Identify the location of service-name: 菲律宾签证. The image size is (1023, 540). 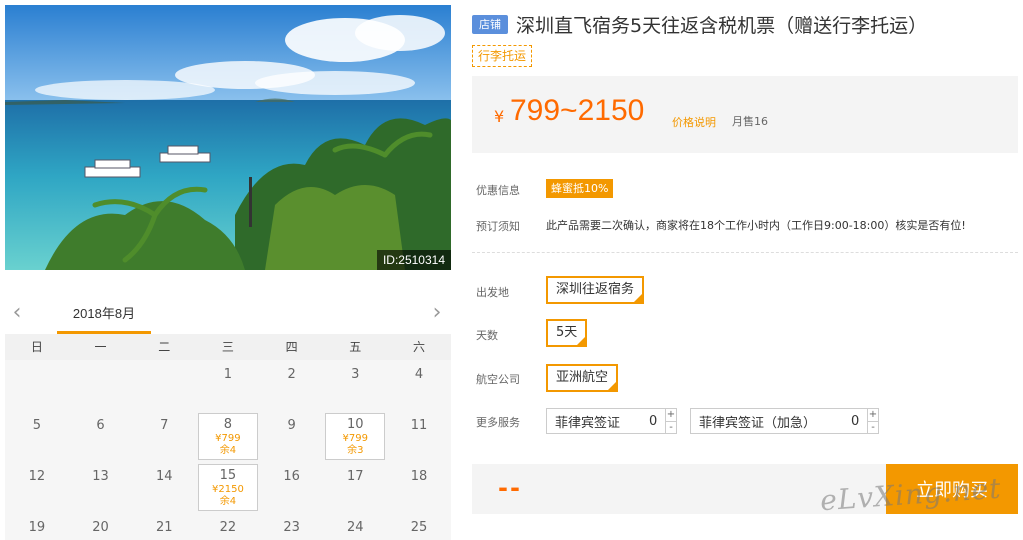
(588, 423).